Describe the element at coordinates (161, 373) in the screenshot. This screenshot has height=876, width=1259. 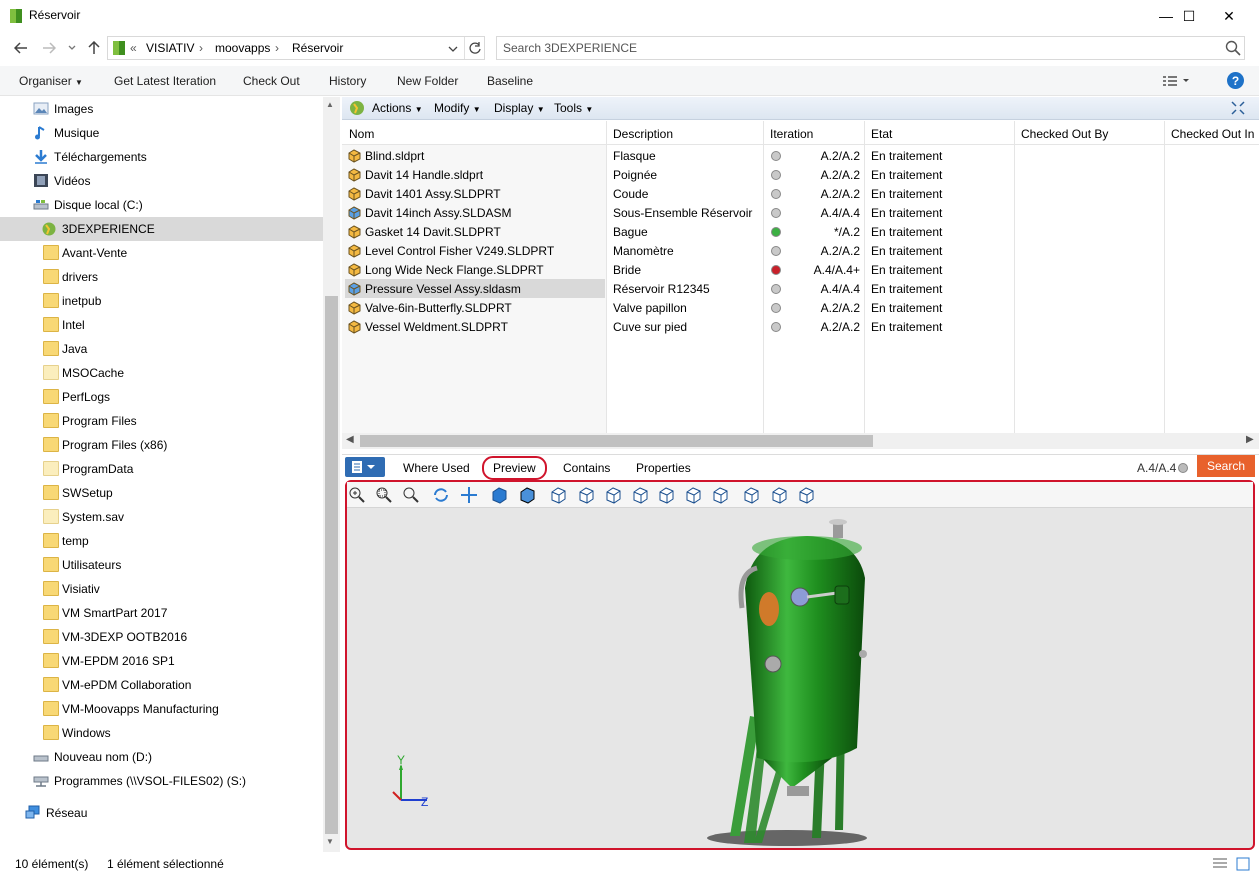
I see `nav-item-folder: MSOCache` at that location.